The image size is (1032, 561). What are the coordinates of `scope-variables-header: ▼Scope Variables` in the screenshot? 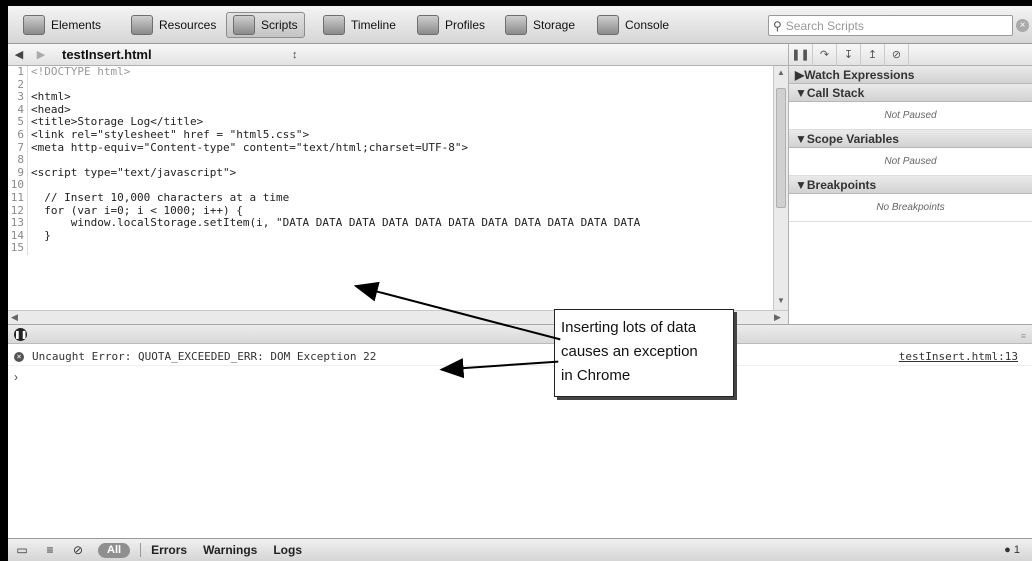 It's located at (910, 139).